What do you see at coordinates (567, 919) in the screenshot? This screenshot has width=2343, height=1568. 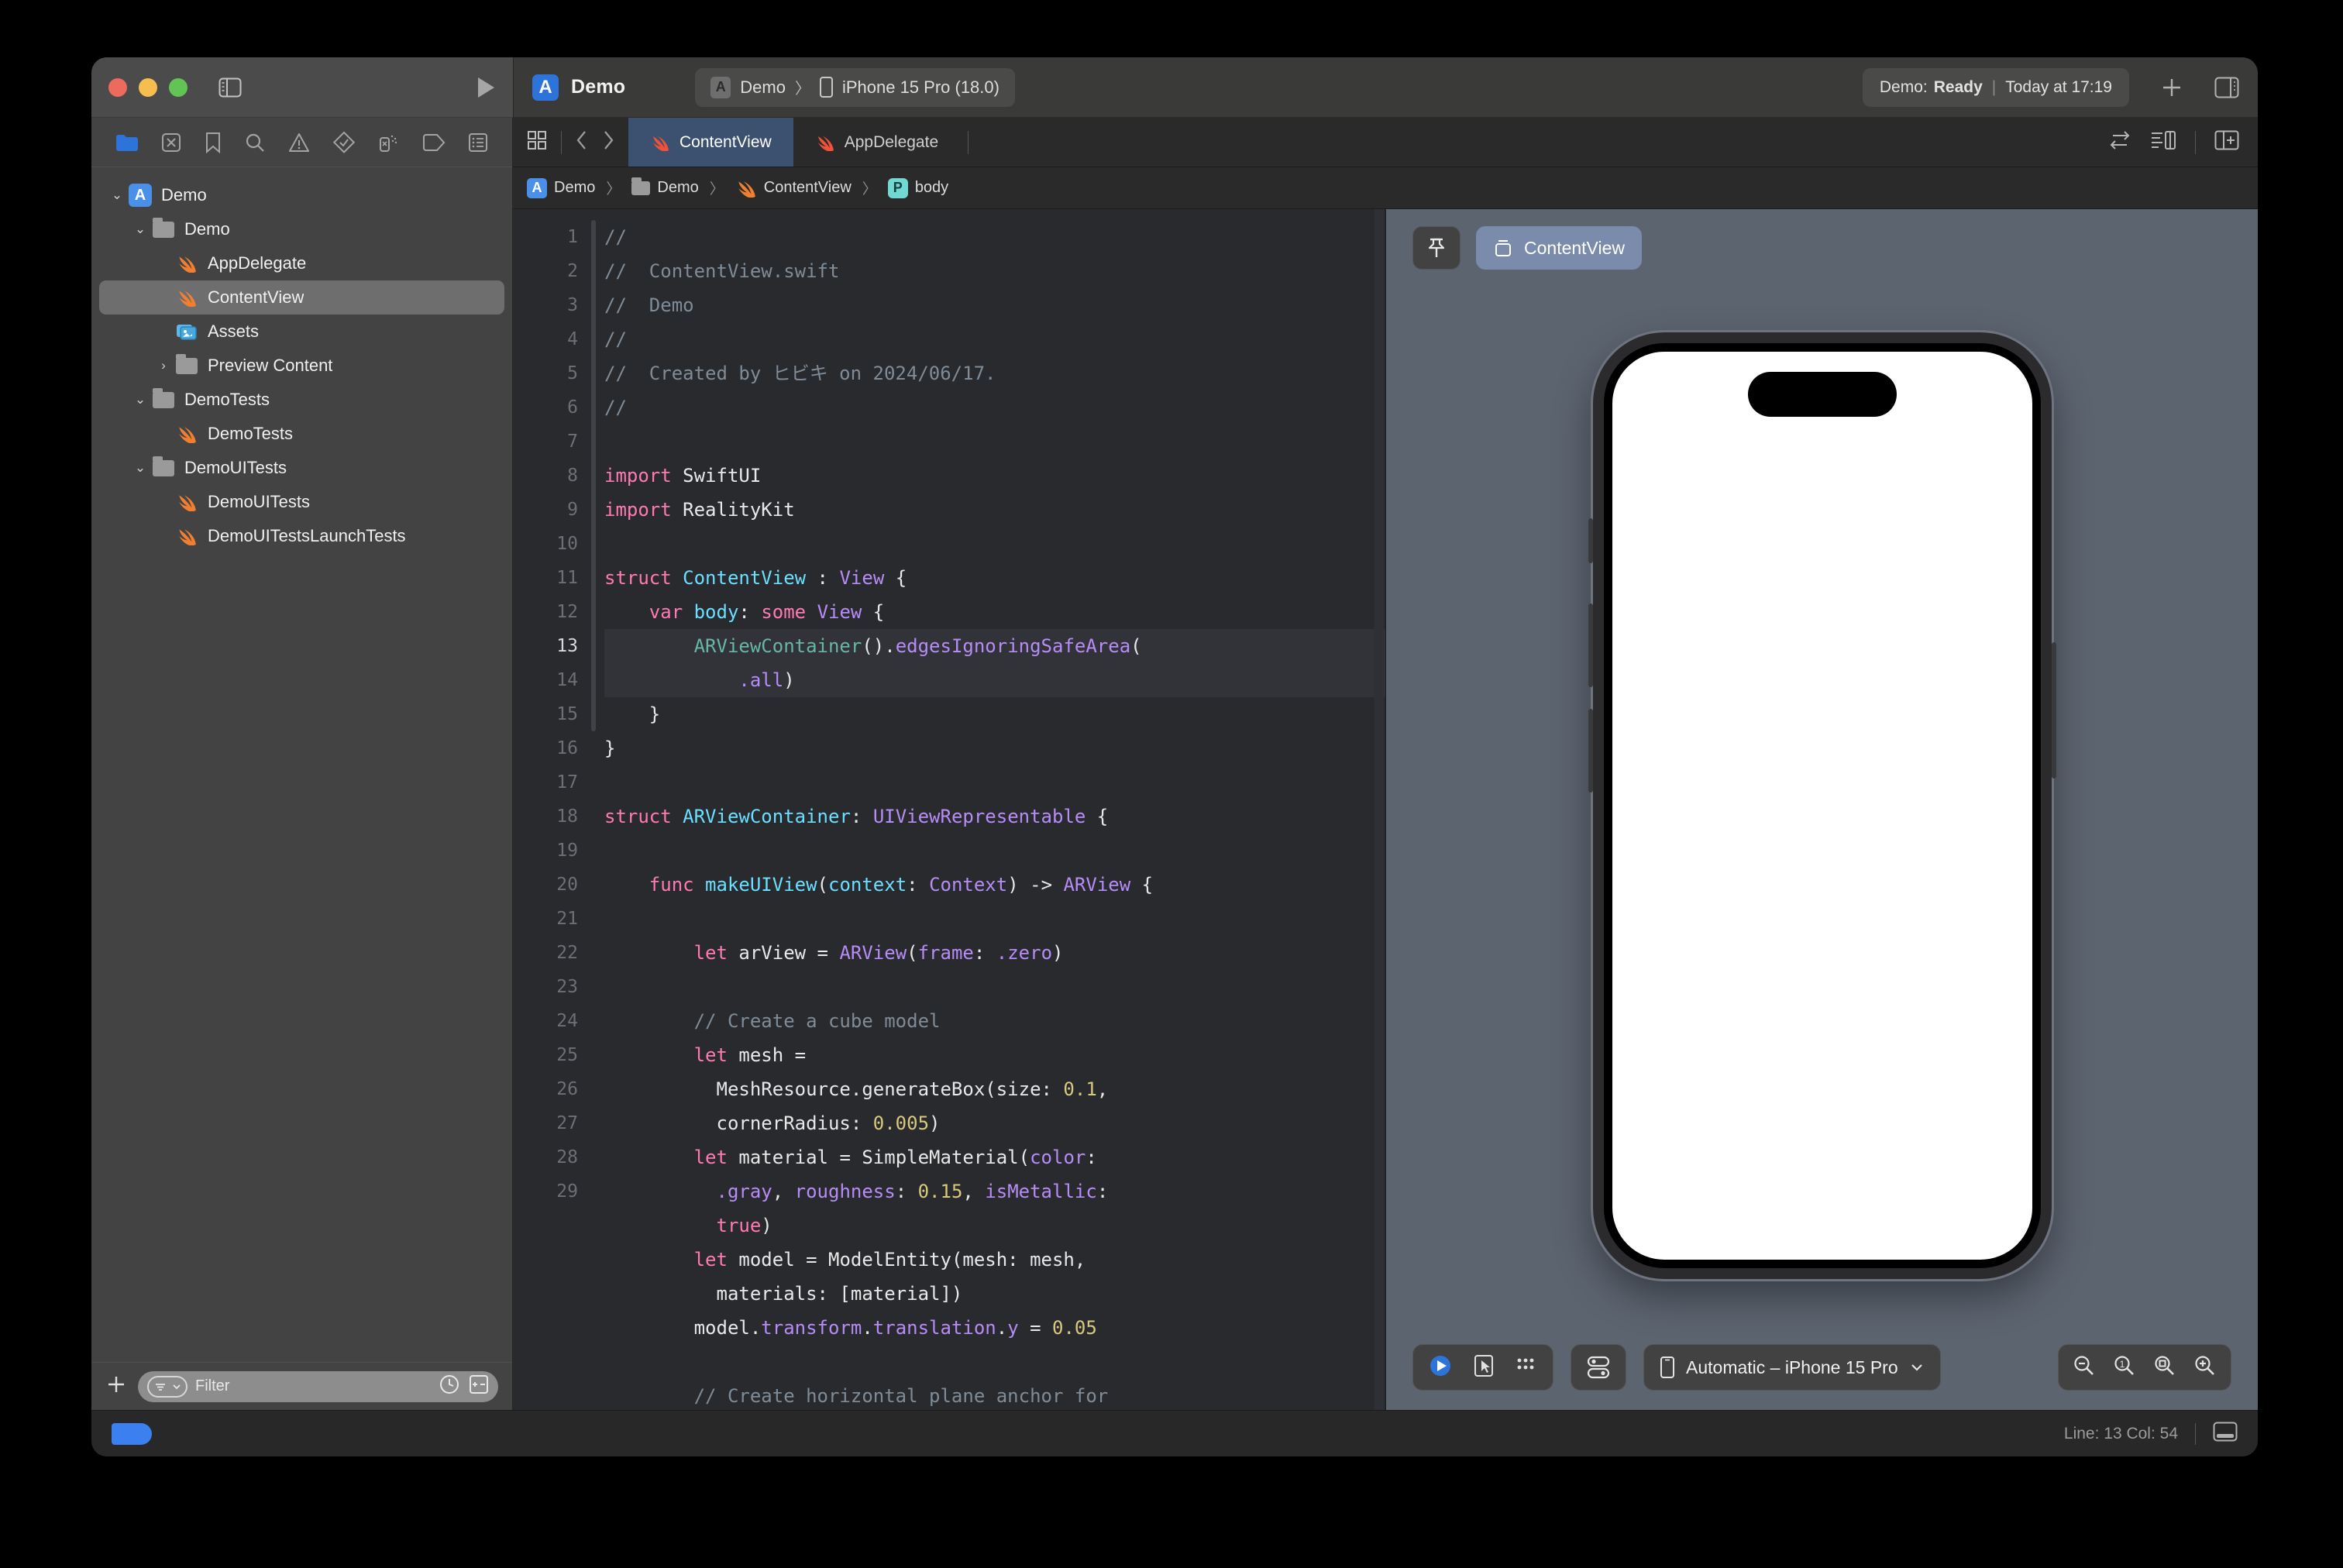 I see `line-number: 21` at bounding box center [567, 919].